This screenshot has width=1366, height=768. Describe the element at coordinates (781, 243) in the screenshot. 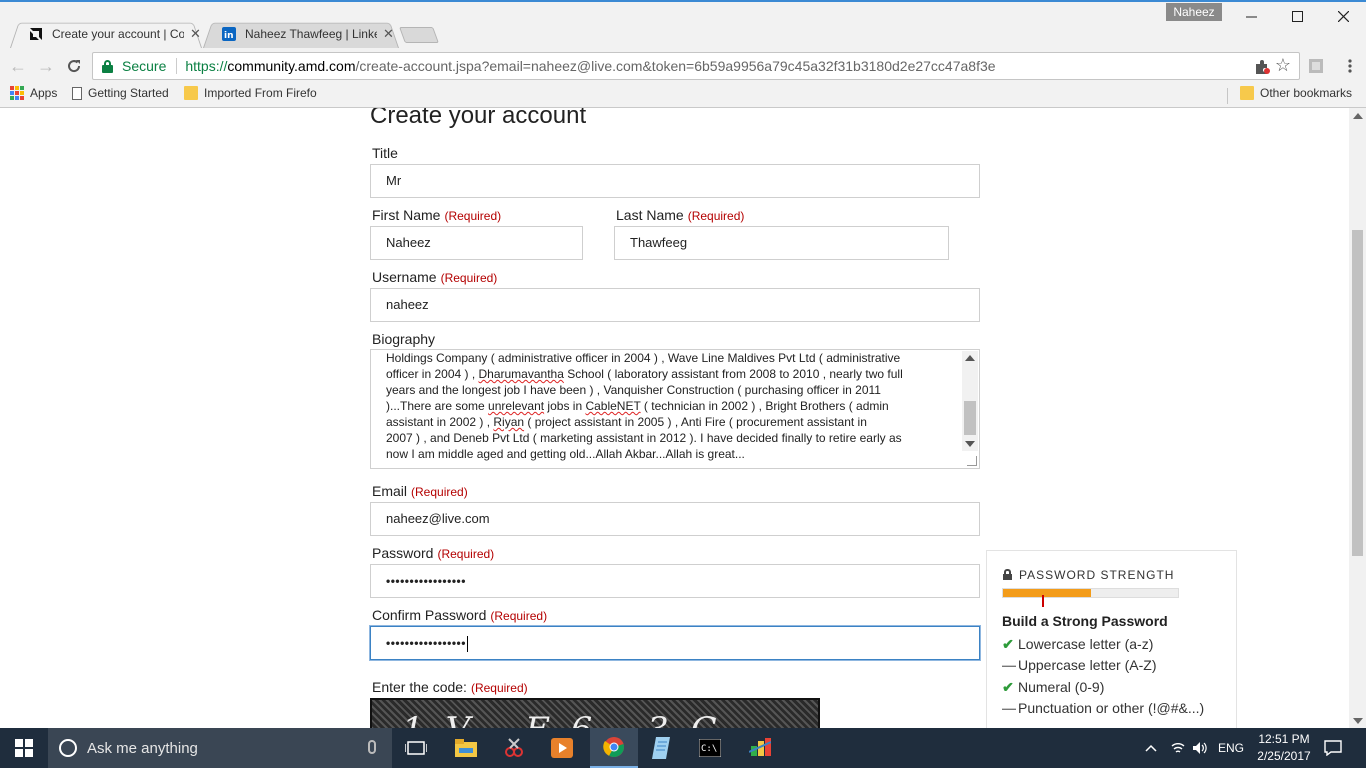

I see `last-name-input: Thawfeeg` at that location.